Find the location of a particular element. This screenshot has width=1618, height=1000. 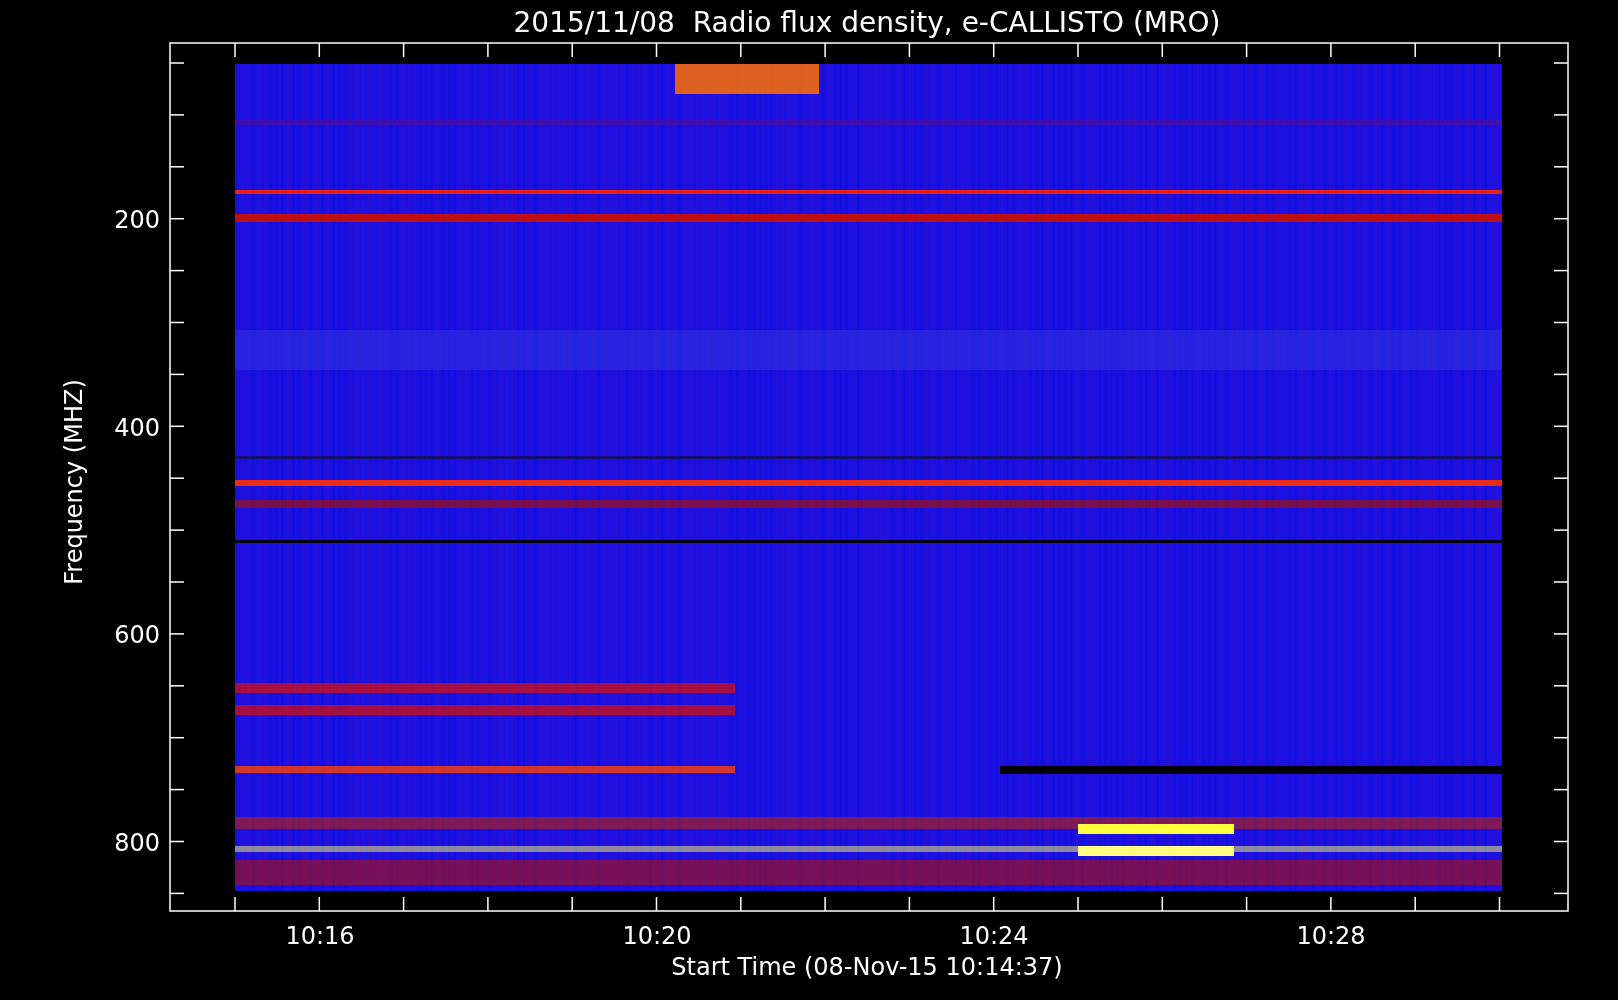

y-tick-label: 600 is located at coordinates (137, 635).